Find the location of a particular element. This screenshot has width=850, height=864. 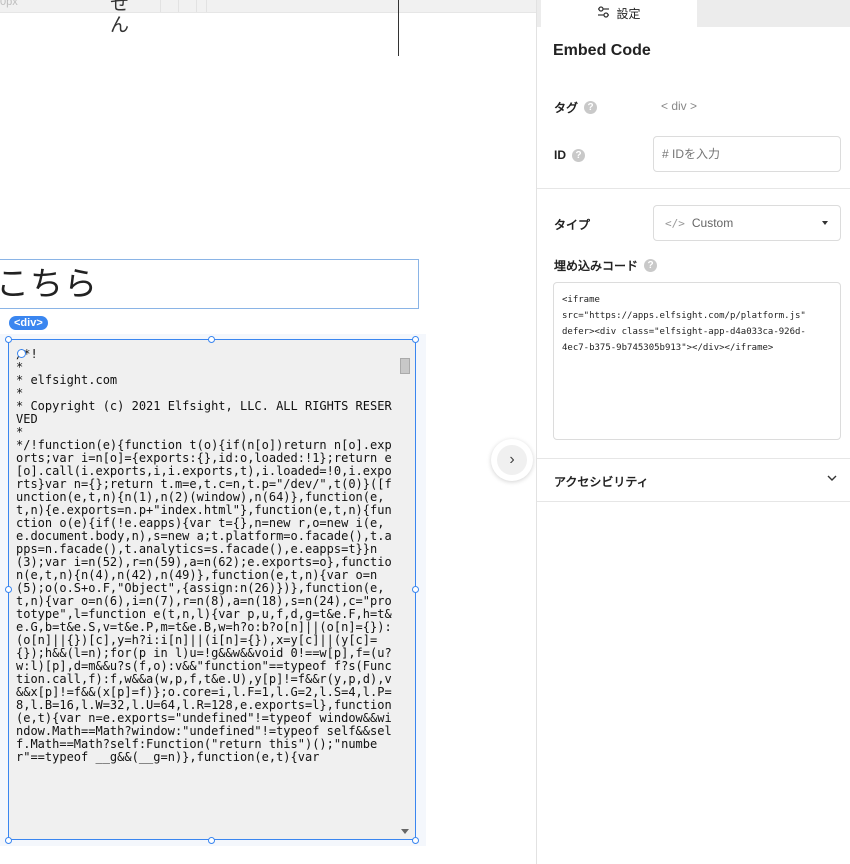

resize-handle-top is located at coordinates (211, 339).